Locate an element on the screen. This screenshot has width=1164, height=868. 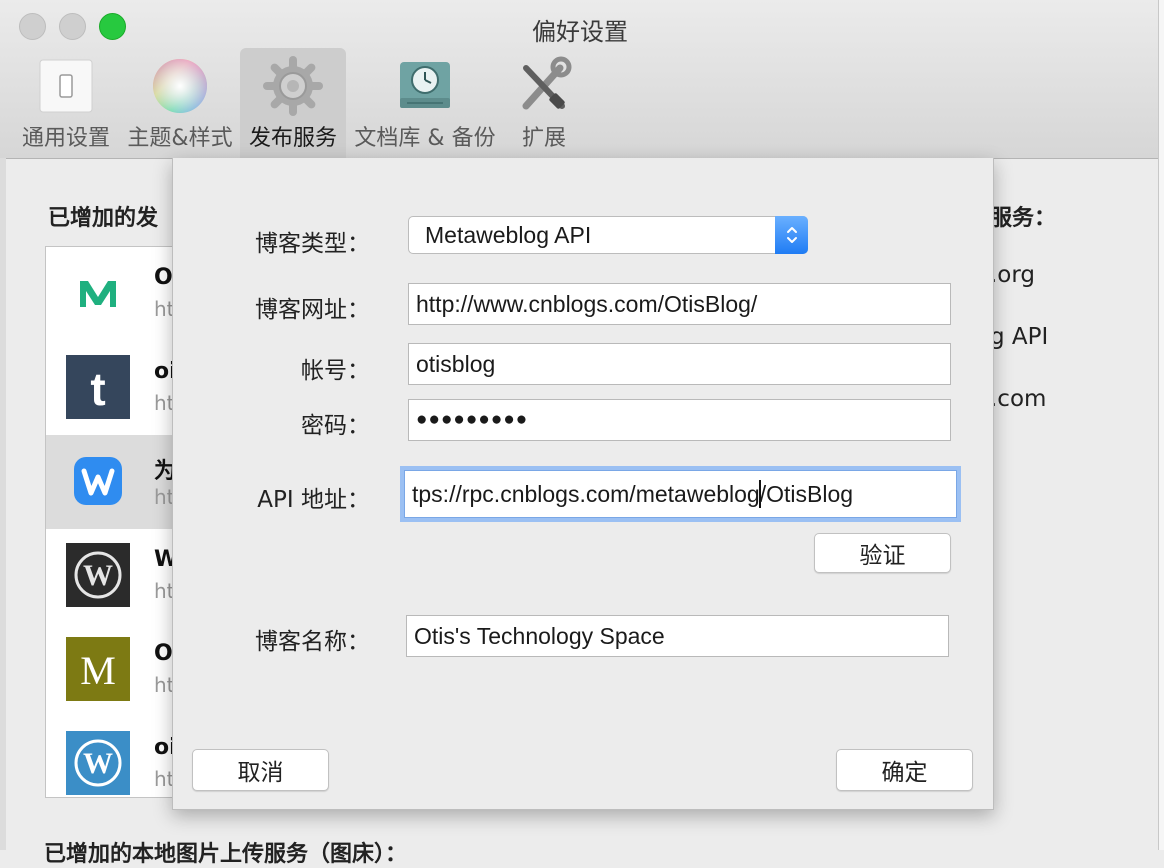
blog-url-field: http://www.cnblogs.com/OtisBlog/ is located at coordinates (679, 304).